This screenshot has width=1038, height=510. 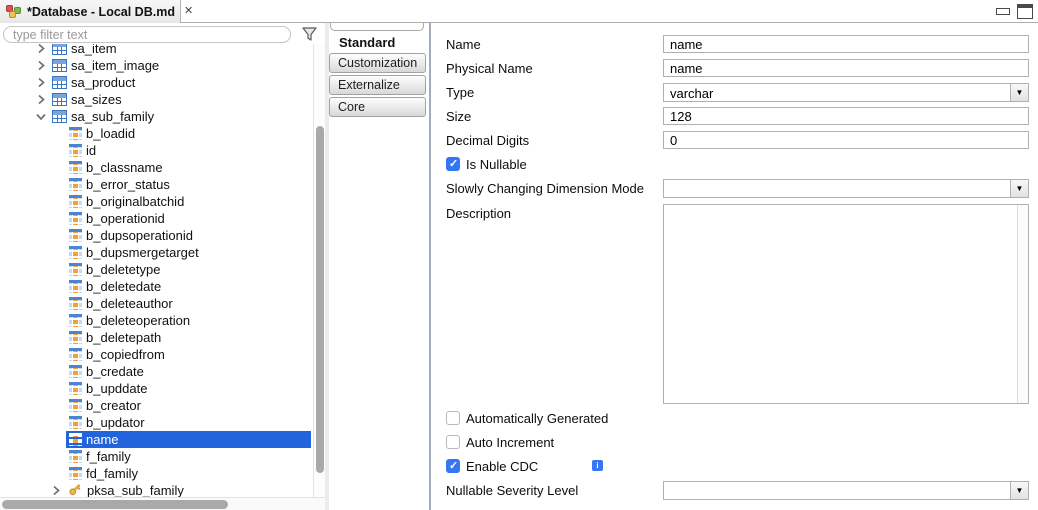 I want to click on enable-cdc-label: Enable CDC i, so click(x=534, y=466).